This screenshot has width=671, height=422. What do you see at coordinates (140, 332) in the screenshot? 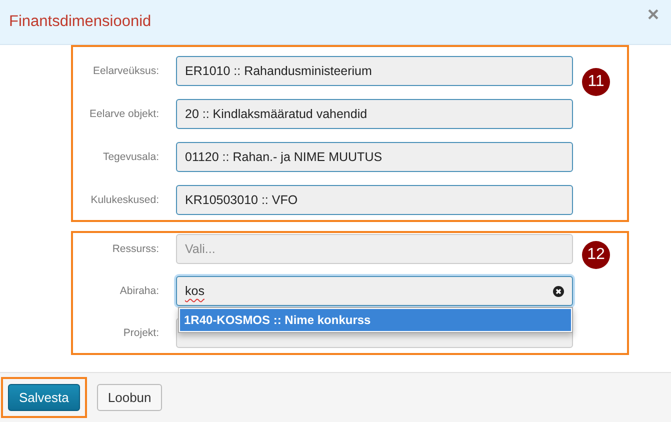
I see `field-label: Projekt:` at bounding box center [140, 332].